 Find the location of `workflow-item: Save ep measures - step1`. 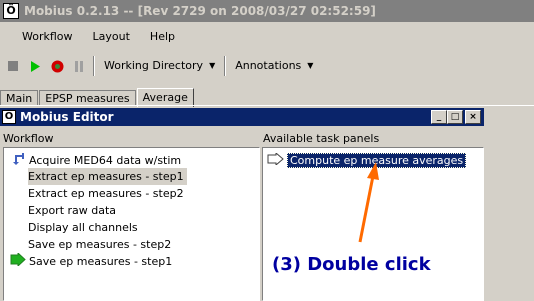

workflow-item: Save ep measures - step1 is located at coordinates (91, 261).